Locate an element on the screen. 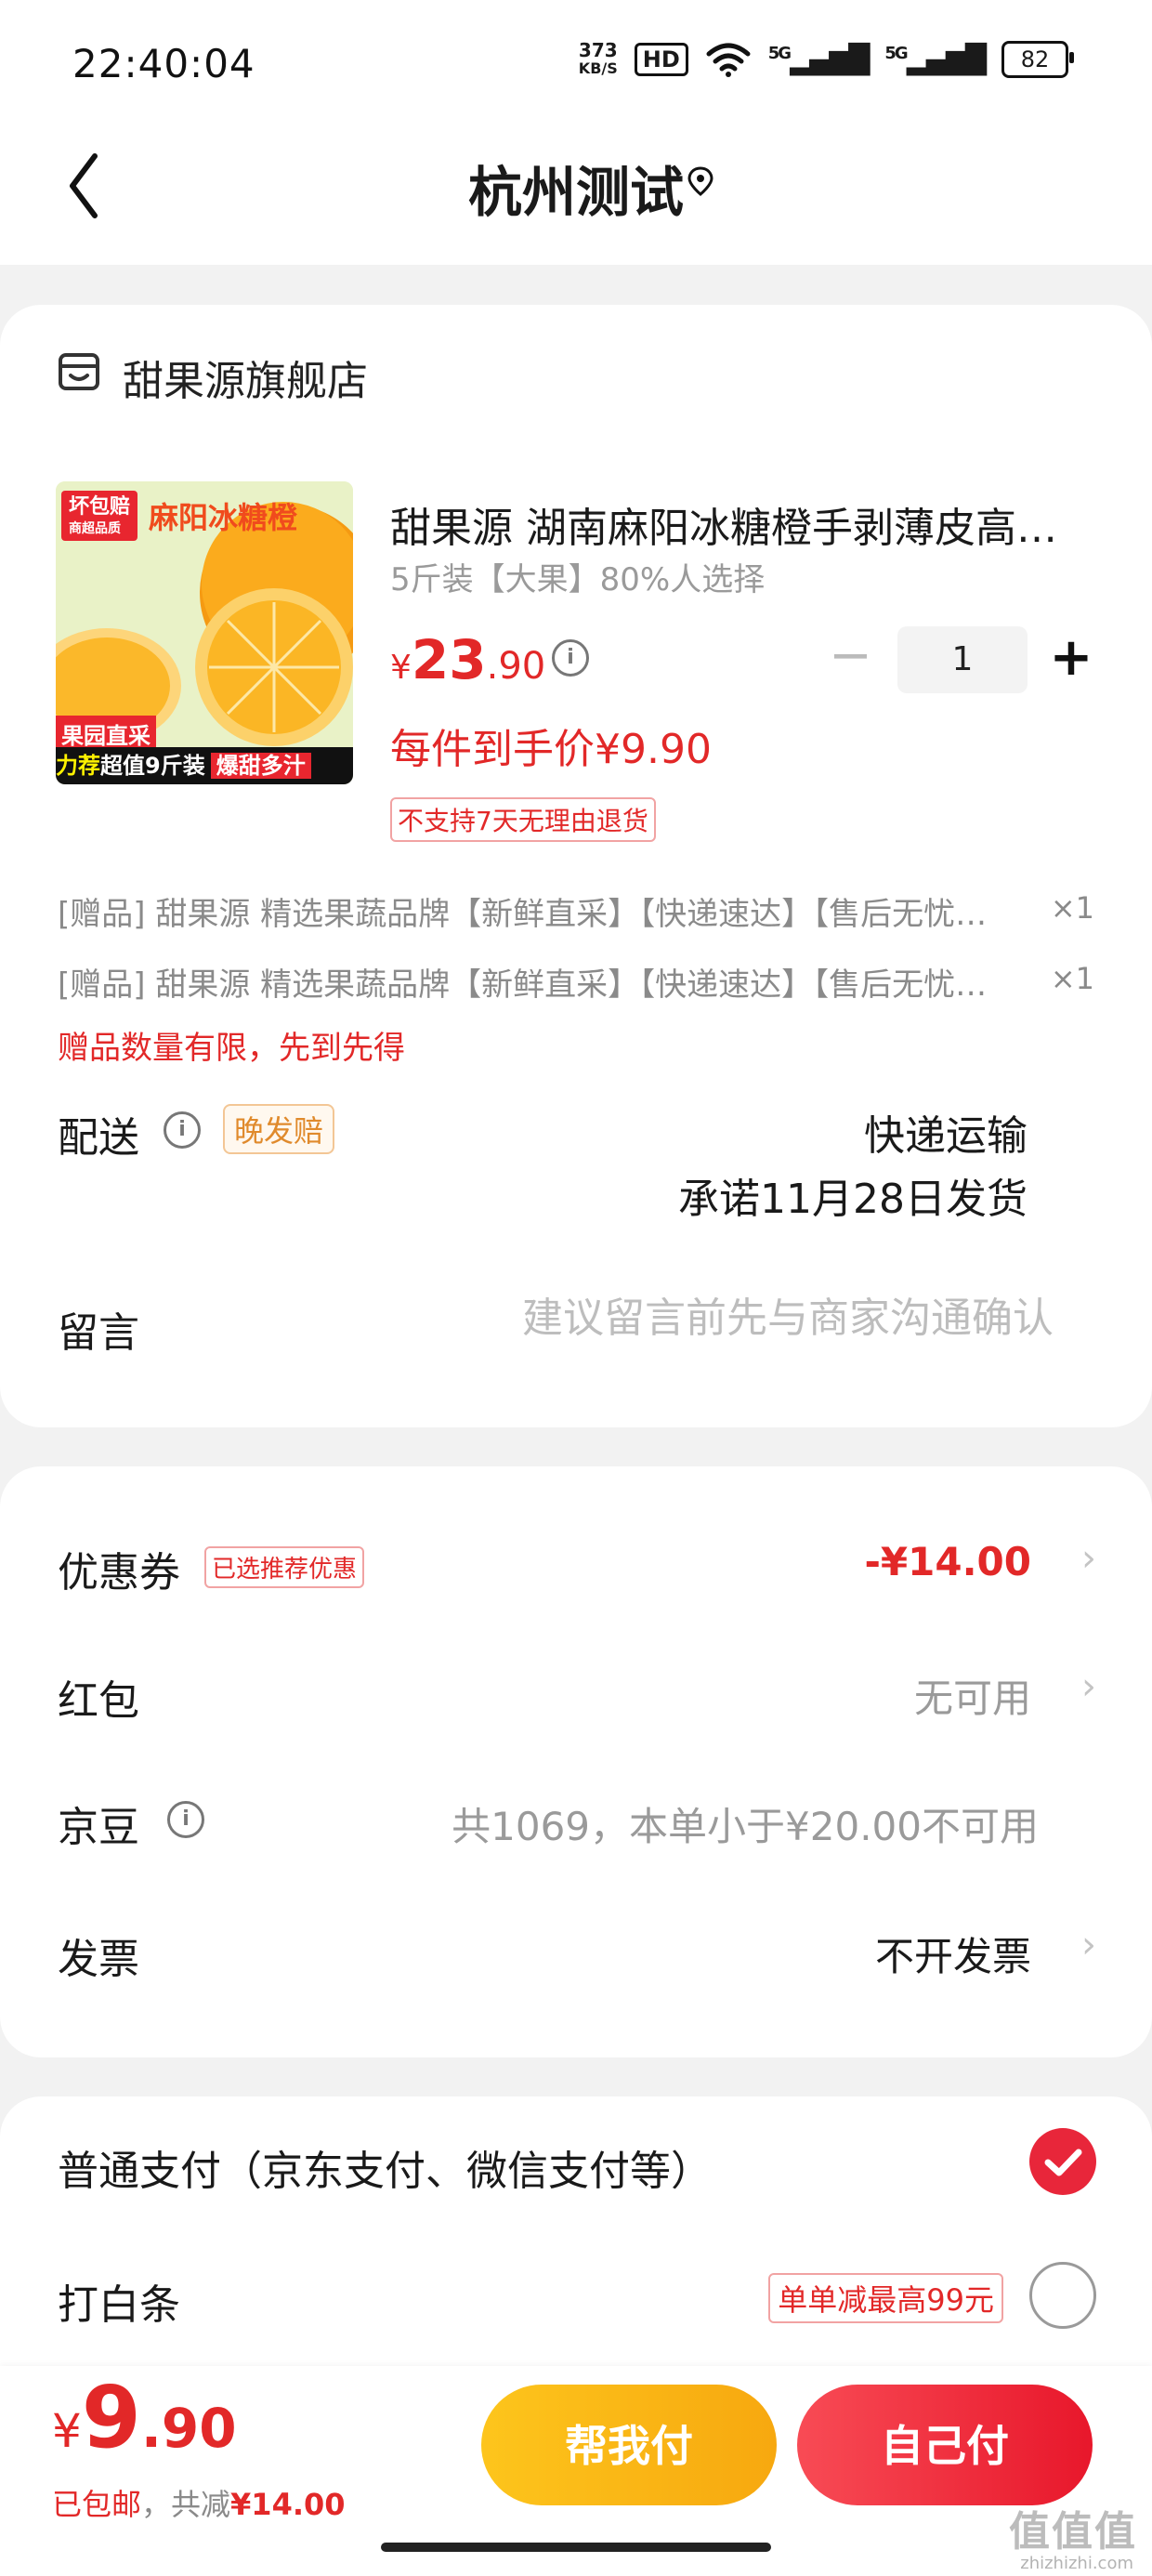 This screenshot has width=1152, height=2576. invoice-value: 不开发票 is located at coordinates (953, 1953).